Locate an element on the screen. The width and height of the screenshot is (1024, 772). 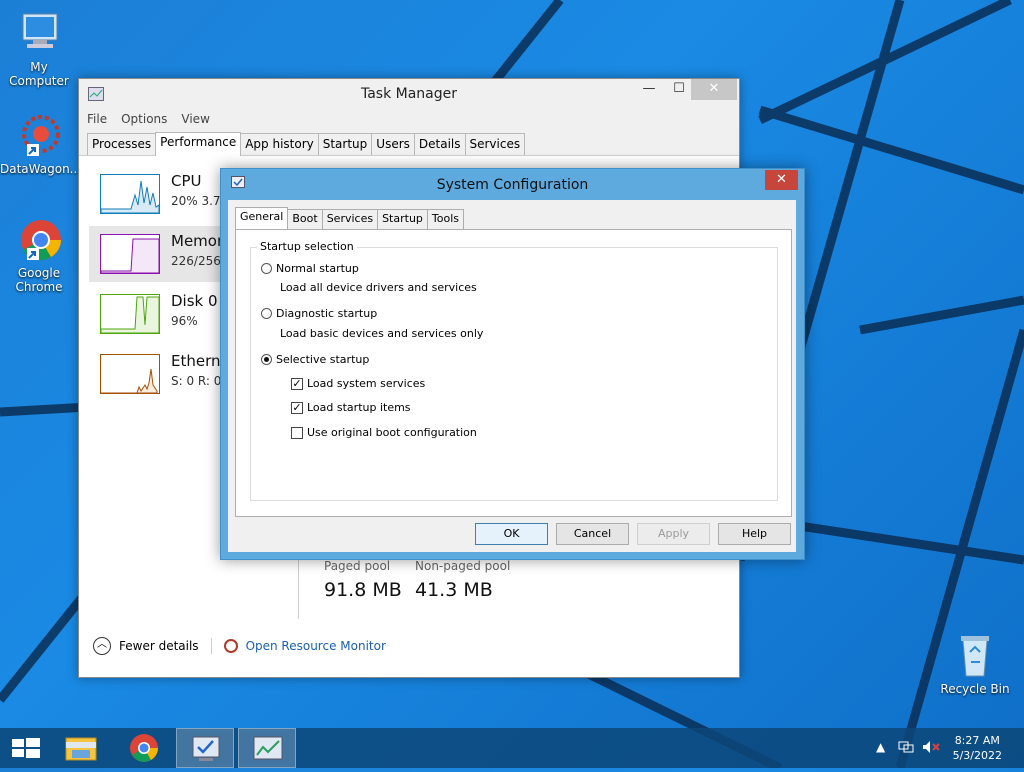
task-manager-icon is located at coordinates (268, 748).